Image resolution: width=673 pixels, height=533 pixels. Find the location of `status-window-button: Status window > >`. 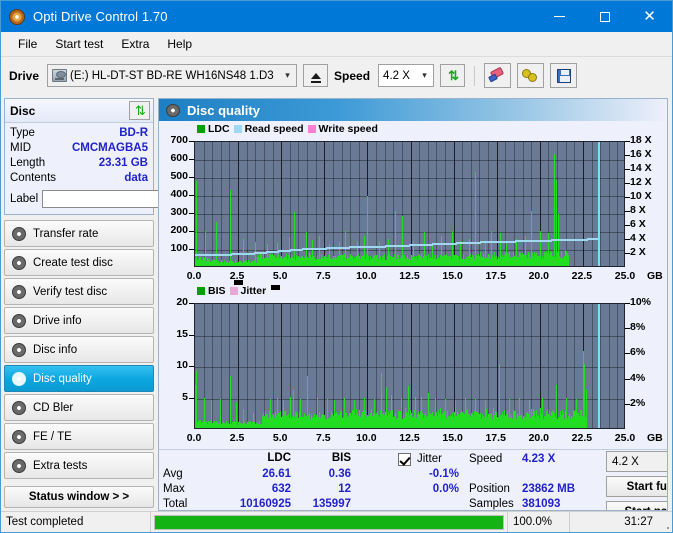

status-window-button: Status window > > is located at coordinates (79, 497).